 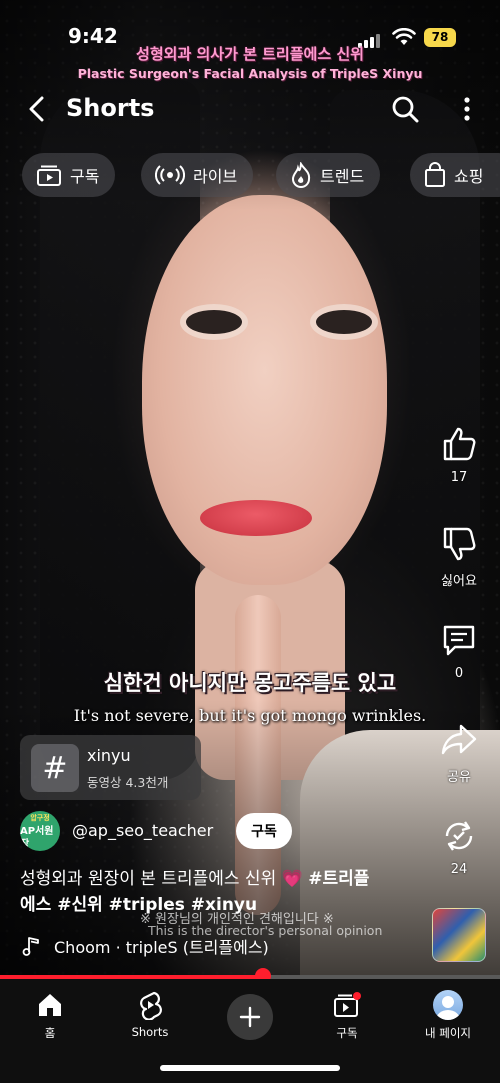 What do you see at coordinates (150, 1032) in the screenshot?
I see `nav-label: Shorts` at bounding box center [150, 1032].